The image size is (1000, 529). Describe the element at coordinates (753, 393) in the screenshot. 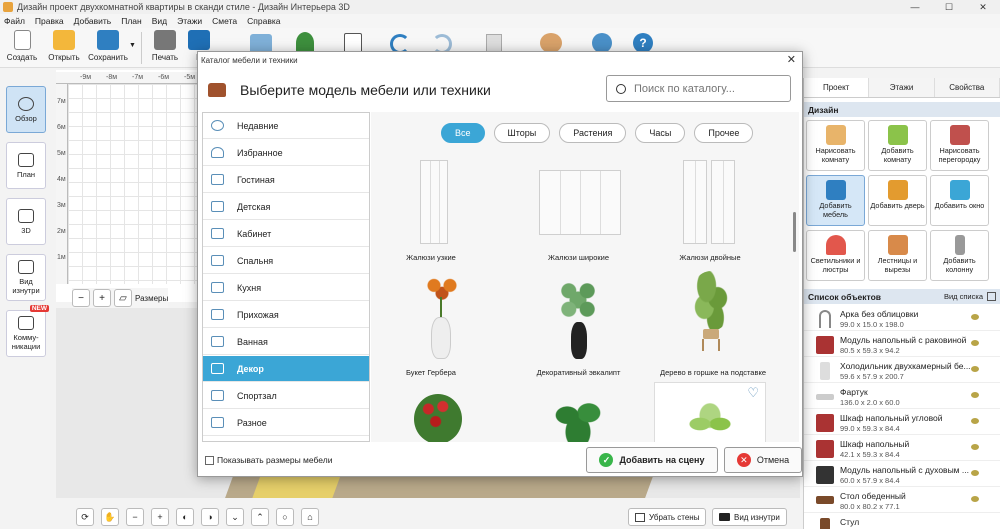

I see `favorite-heart-icon: ♡` at that location.